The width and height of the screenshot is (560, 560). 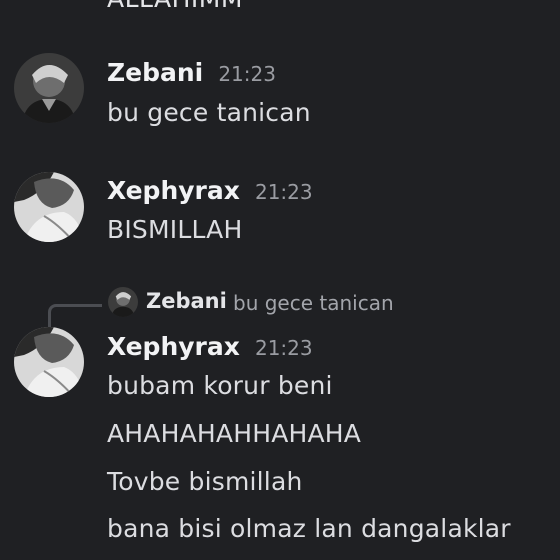 What do you see at coordinates (205, 481) in the screenshot?
I see `message-line: Tovbe bismillah` at bounding box center [205, 481].